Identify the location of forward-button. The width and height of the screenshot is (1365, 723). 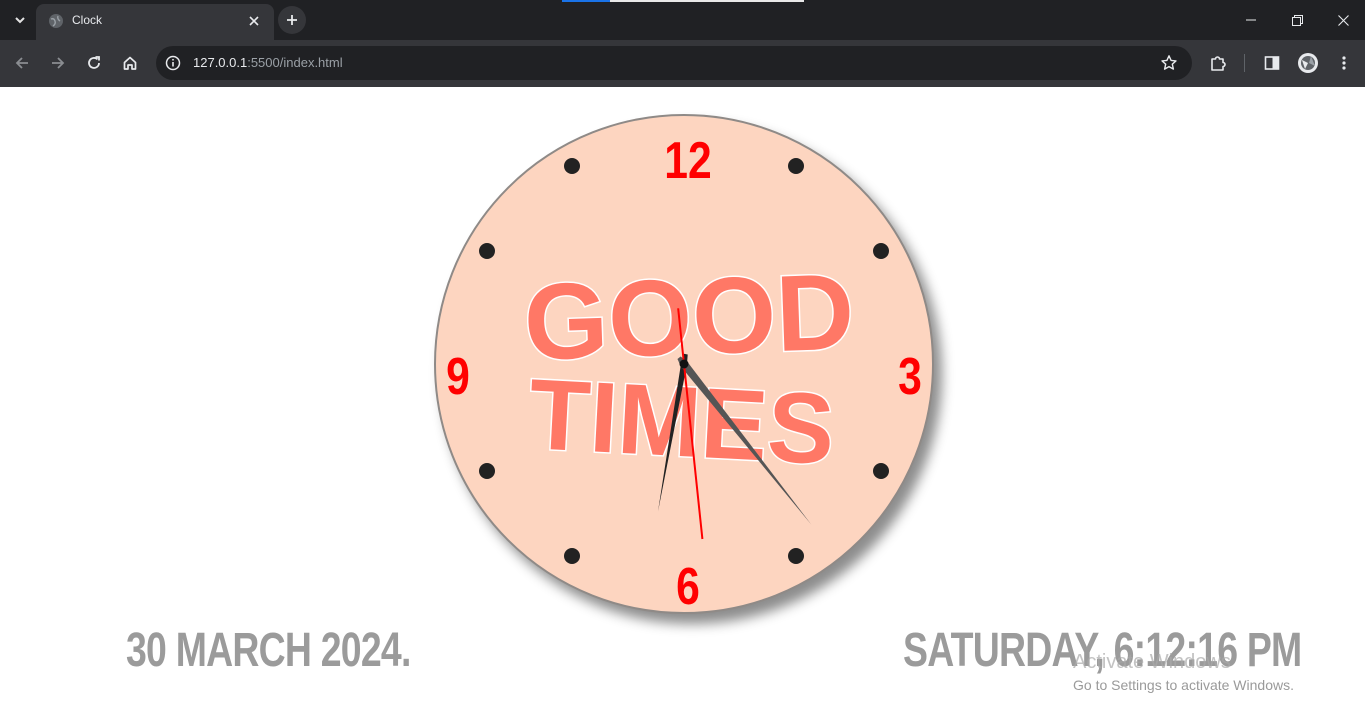
(58, 63).